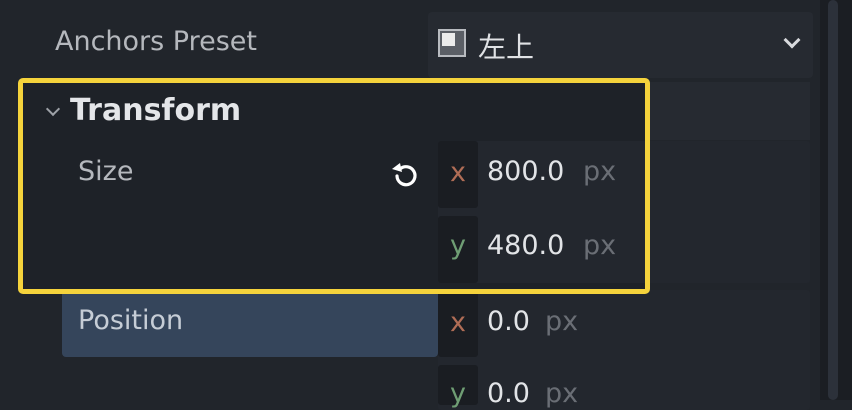 This screenshot has height=410, width=852. Describe the element at coordinates (156, 110) in the screenshot. I see `transform-section-title: Transform` at that location.